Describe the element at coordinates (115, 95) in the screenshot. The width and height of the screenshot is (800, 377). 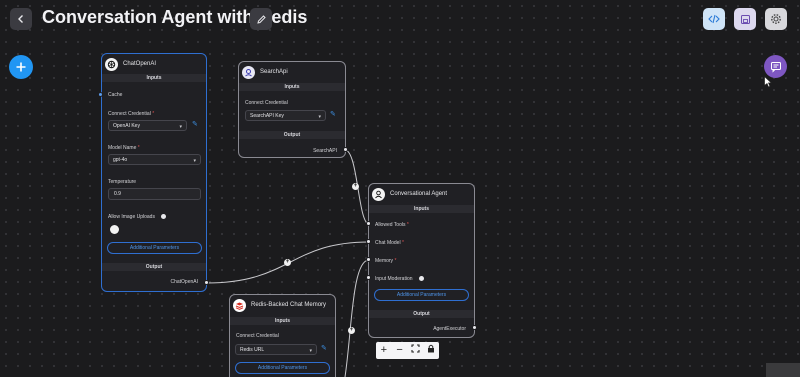
I see `cache-label: Cache` at that location.